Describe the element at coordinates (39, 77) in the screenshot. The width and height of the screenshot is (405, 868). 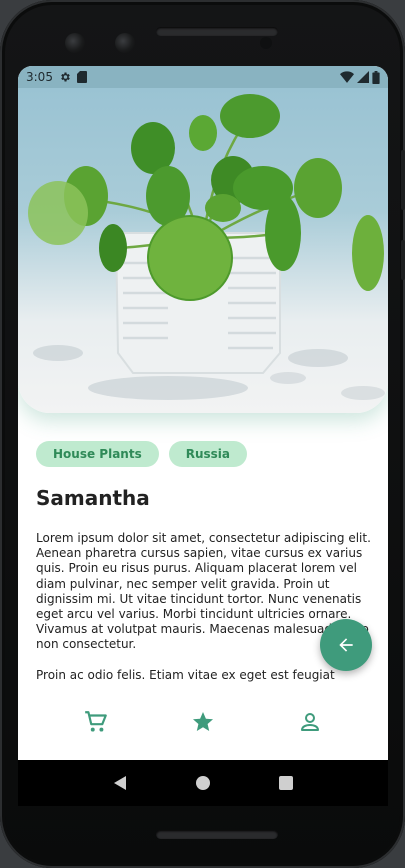
I see `status-time: 3:05` at that location.